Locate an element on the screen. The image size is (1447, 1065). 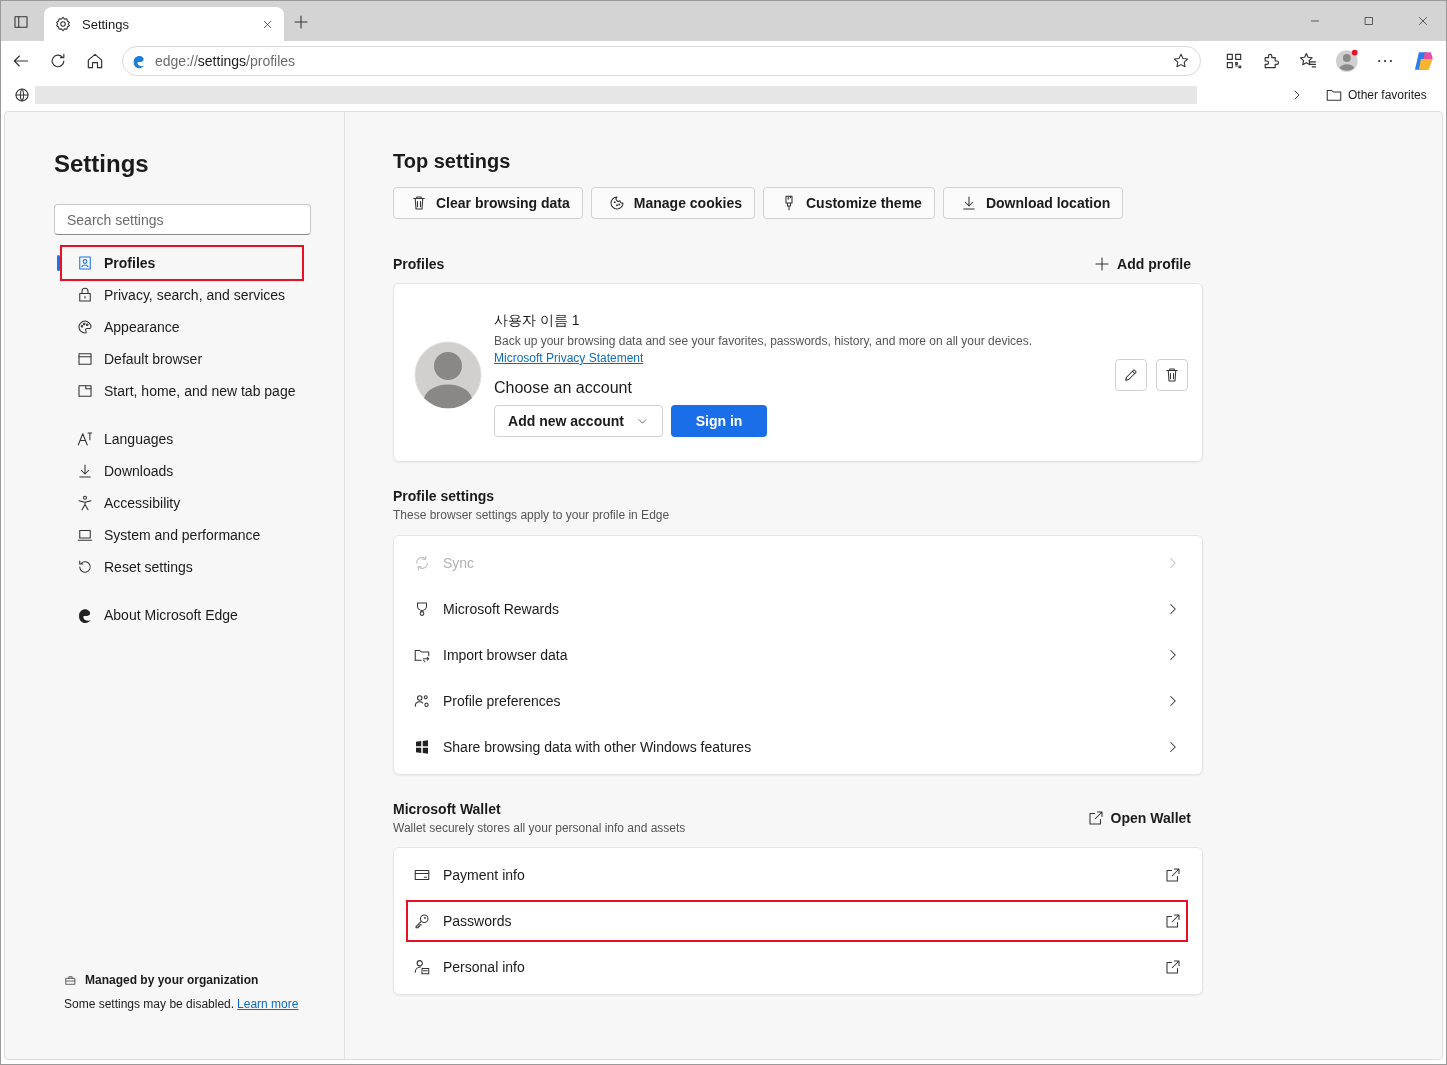
search-field: Search settings is located at coordinates (182, 219).